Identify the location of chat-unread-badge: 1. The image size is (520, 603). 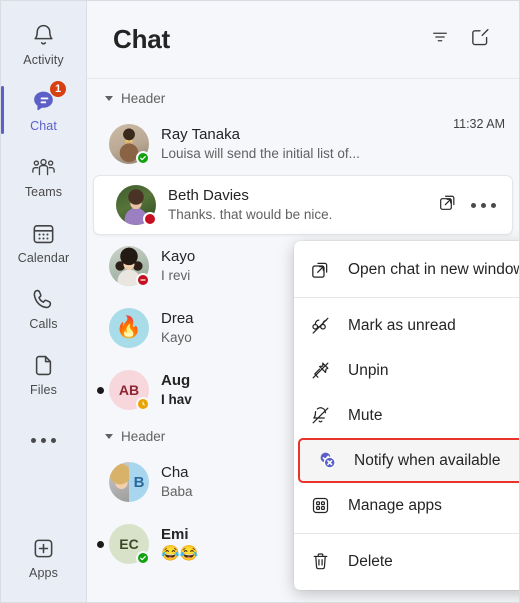
(58, 89).